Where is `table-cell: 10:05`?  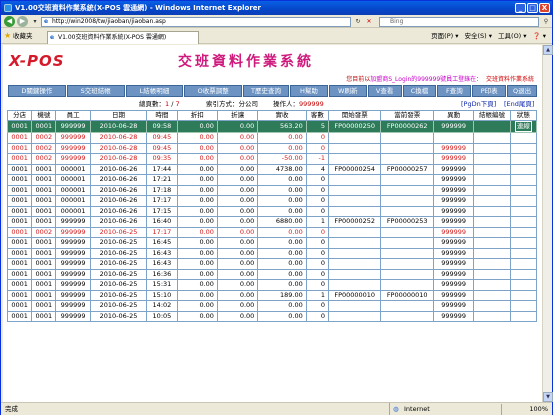 table-cell: 10:05 is located at coordinates (162, 316).